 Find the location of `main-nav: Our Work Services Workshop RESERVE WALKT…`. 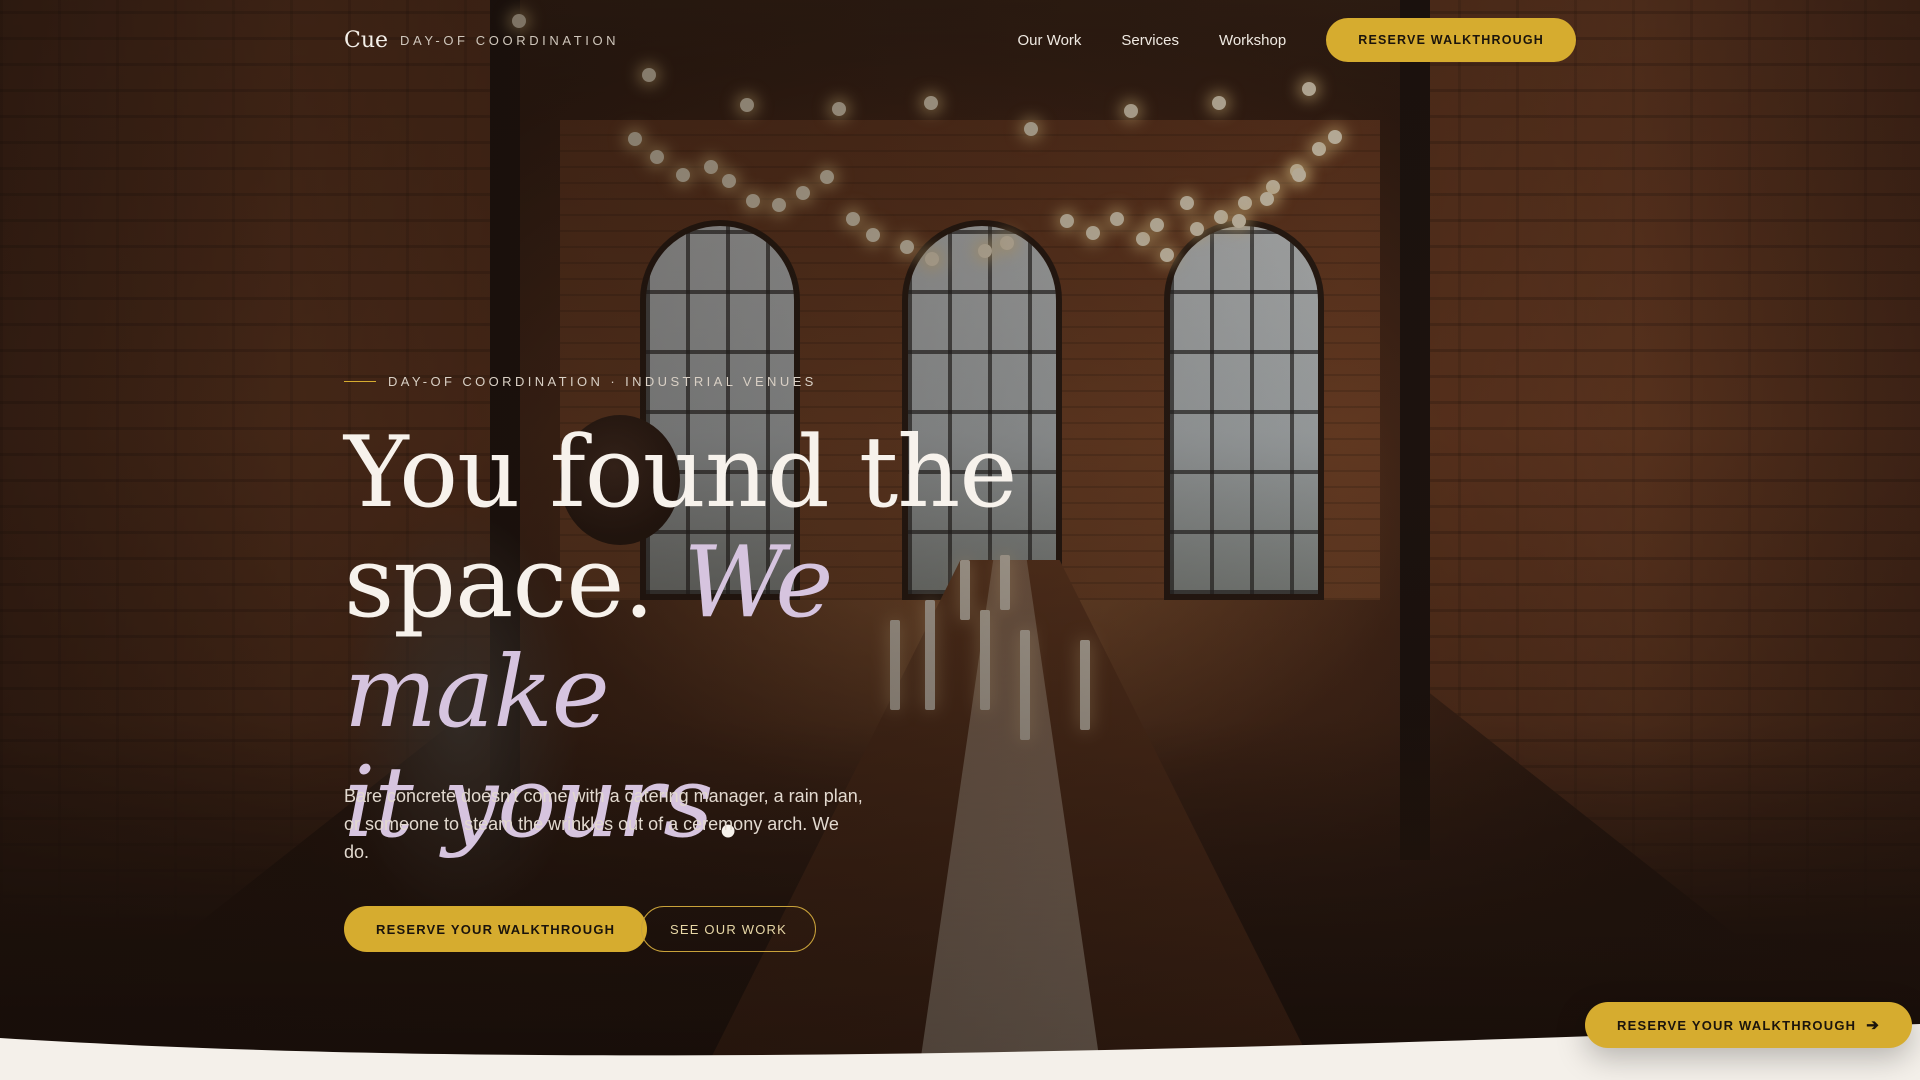

main-nav: Our Work Services Workshop RESERVE WALKT… is located at coordinates (1277, 40).